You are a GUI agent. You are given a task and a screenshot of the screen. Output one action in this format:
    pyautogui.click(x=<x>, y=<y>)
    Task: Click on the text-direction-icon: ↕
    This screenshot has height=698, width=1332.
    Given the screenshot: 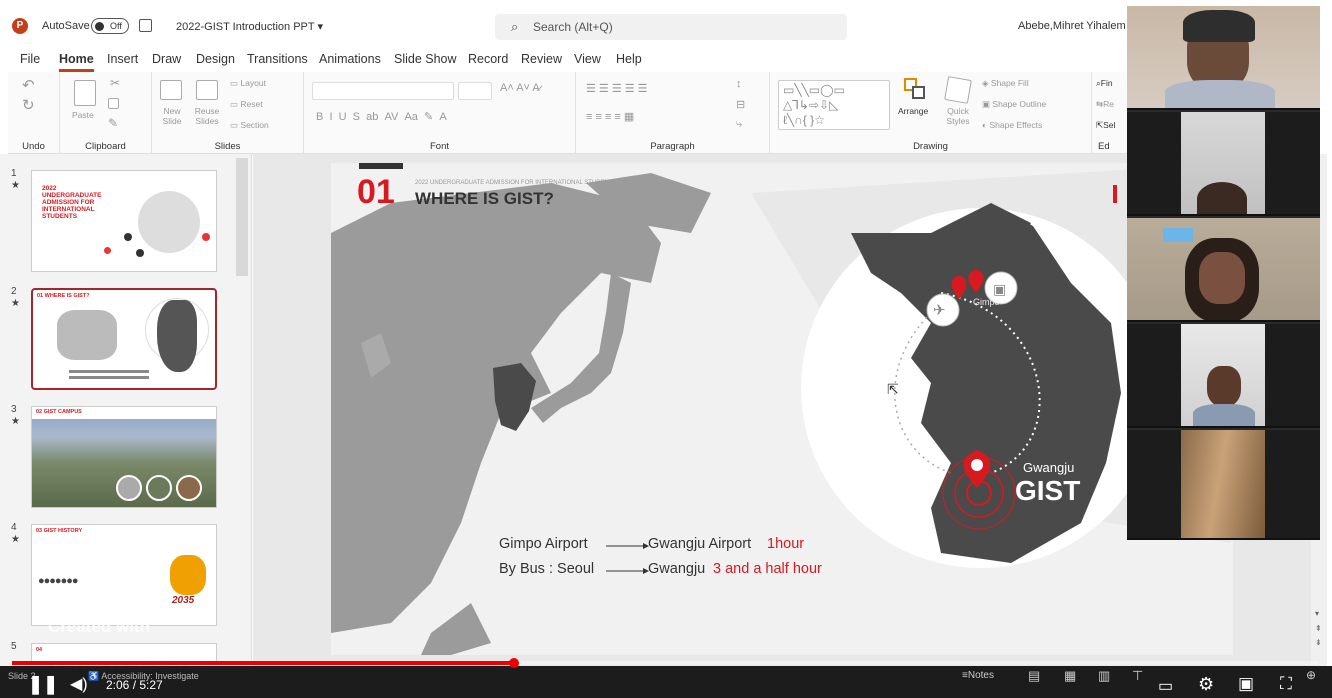 What is the action you would take?
    pyautogui.click(x=739, y=84)
    